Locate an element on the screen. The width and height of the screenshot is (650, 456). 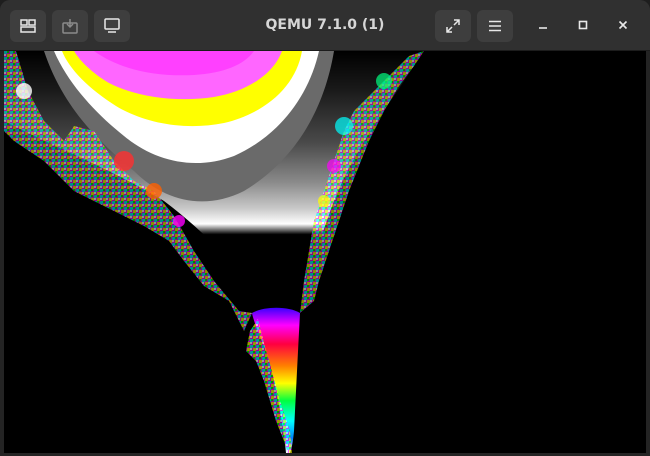
display-monitor-icon is located at coordinates (112, 25).